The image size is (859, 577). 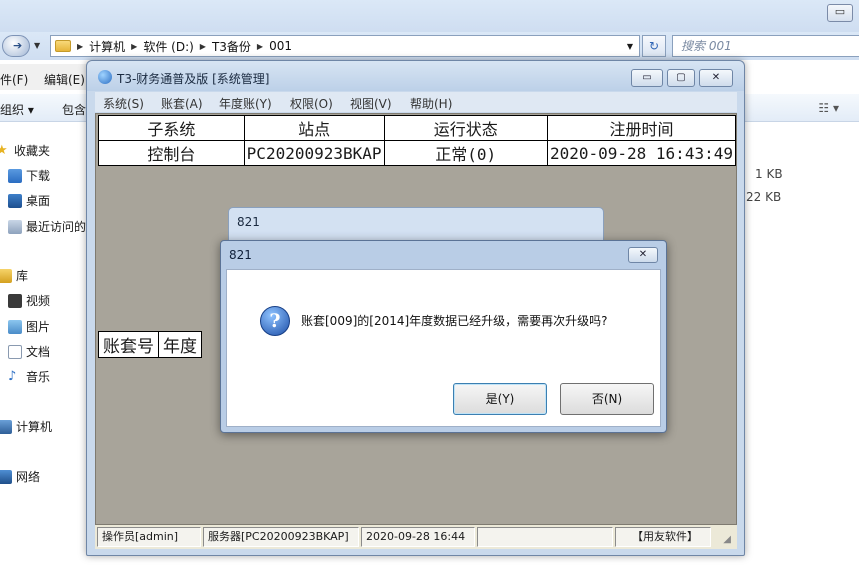 What do you see at coordinates (681, 78) in the screenshot?
I see `maximize-button: ▢` at bounding box center [681, 78].